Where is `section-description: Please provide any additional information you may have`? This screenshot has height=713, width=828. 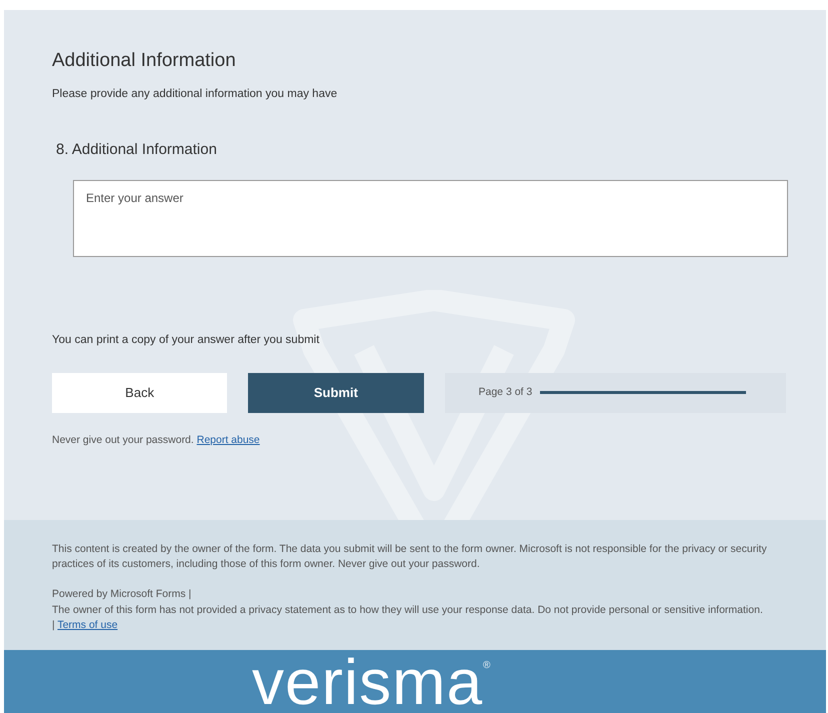
section-description: Please provide any additional information you may have is located at coordinates (195, 94).